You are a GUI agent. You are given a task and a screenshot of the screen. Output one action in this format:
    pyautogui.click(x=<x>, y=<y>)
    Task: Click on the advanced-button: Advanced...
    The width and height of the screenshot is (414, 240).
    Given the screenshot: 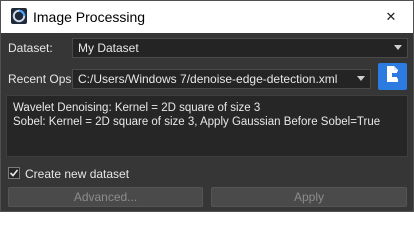 What is the action you would take?
    pyautogui.click(x=105, y=197)
    